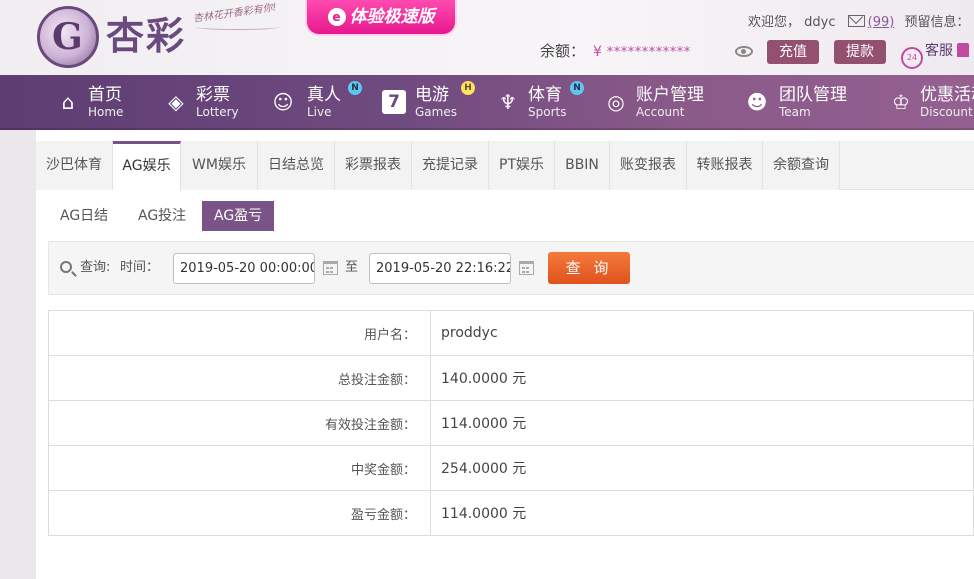 The height and width of the screenshot is (579, 974). Describe the element at coordinates (324, 95) in the screenshot. I see `nav-label-zh: 真人` at that location.